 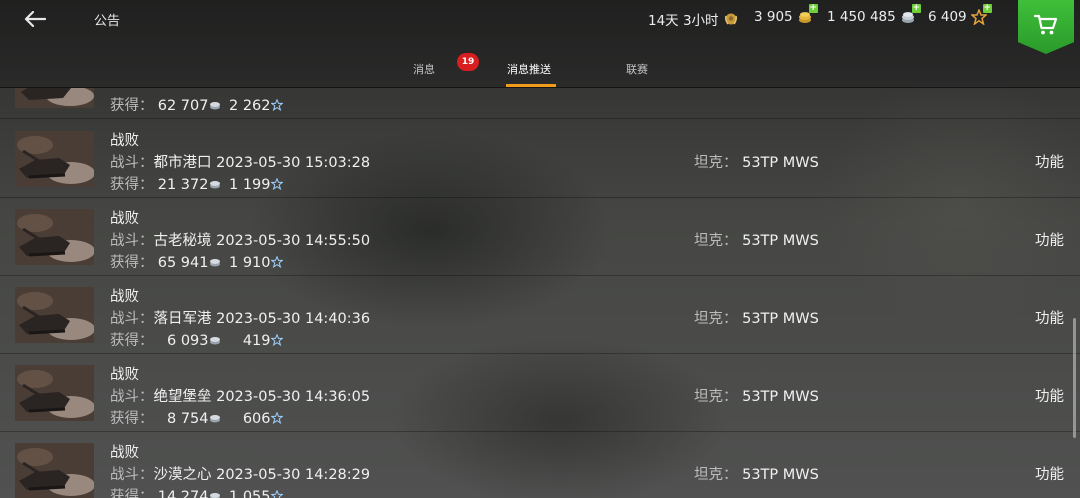 I want to click on battle-line: 战斗：绝望堡垒 2023-05-30 14:36:05, so click(x=240, y=395).